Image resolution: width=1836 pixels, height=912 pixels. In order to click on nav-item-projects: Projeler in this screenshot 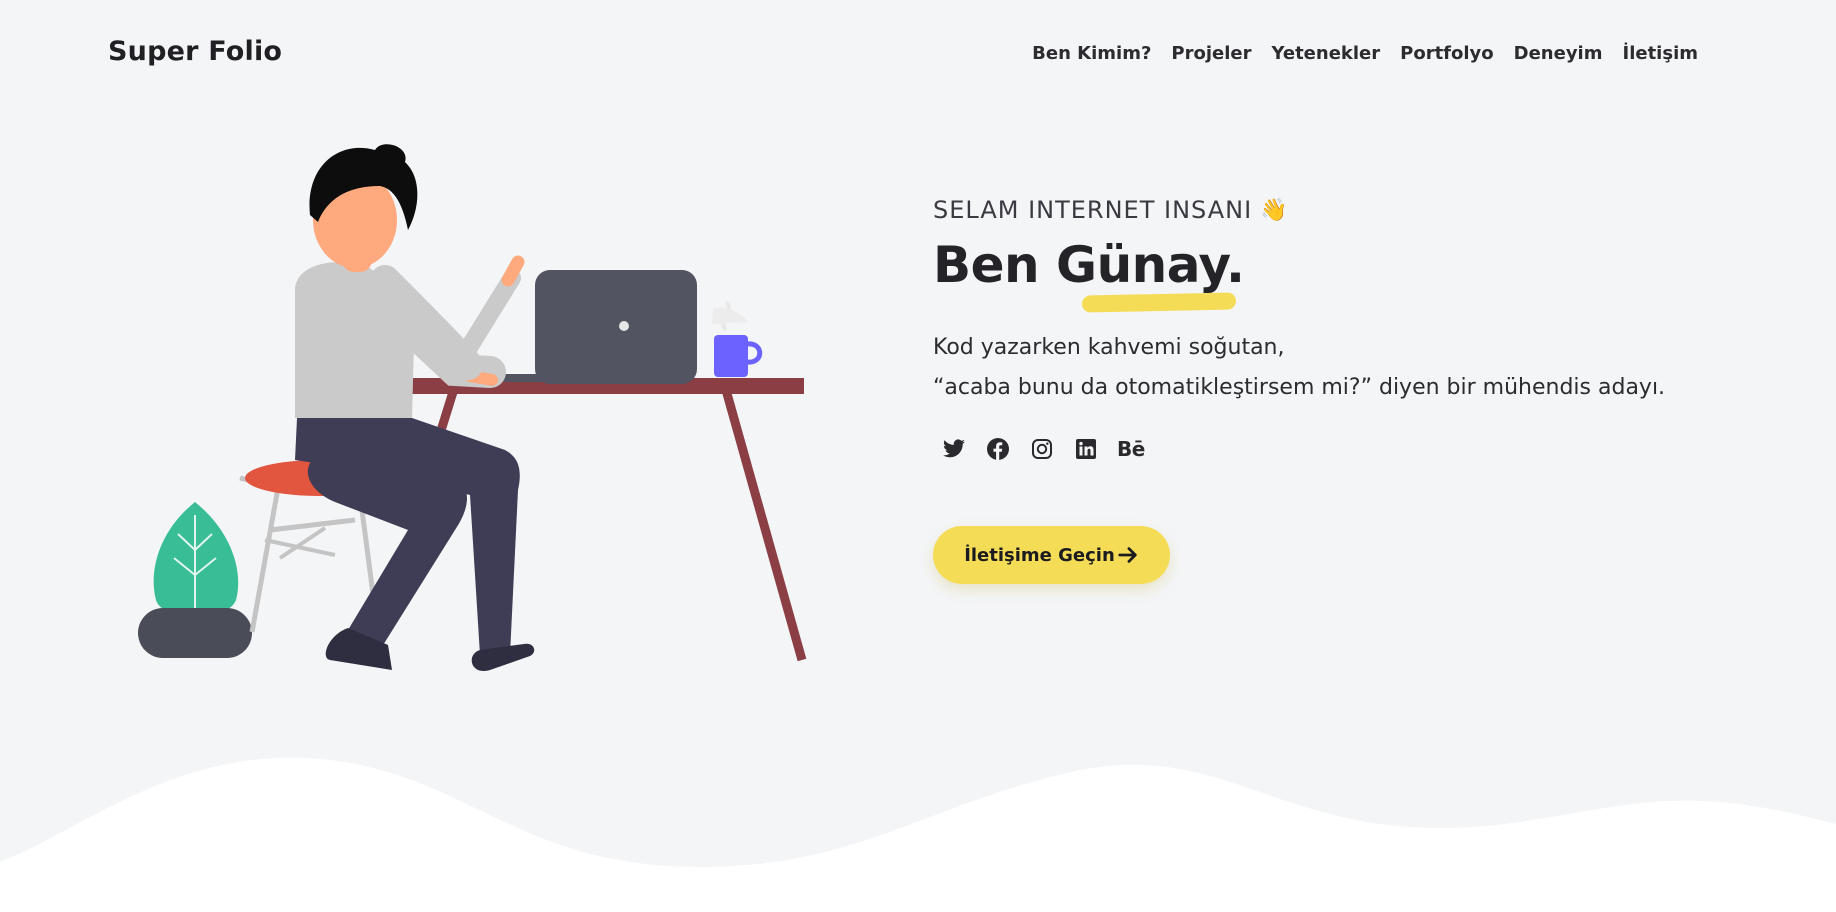, I will do `click(1211, 53)`.